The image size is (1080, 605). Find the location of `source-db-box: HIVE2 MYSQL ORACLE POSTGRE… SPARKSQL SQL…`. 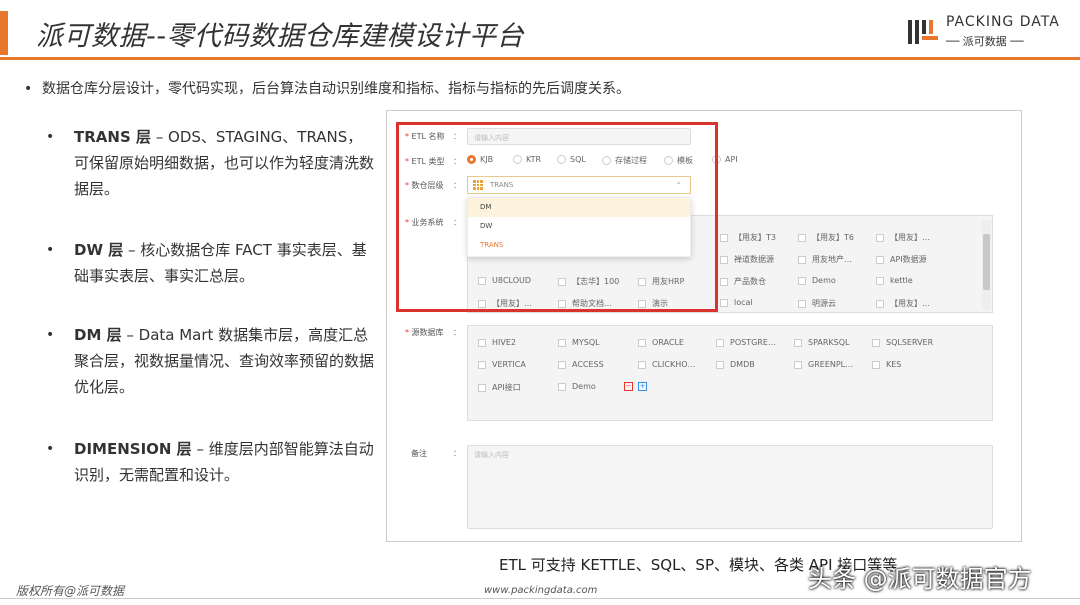

source-db-box: HIVE2 MYSQL ORACLE POSTGRE… SPARKSQL SQL… is located at coordinates (730, 373).